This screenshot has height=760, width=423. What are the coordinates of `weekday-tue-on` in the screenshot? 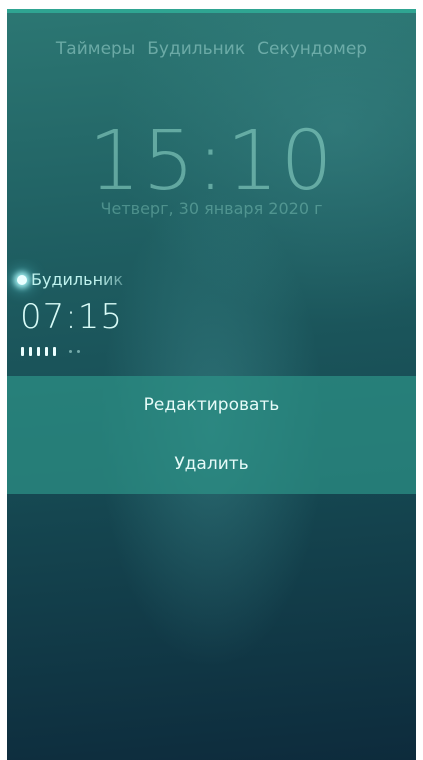 It's located at (30, 351).